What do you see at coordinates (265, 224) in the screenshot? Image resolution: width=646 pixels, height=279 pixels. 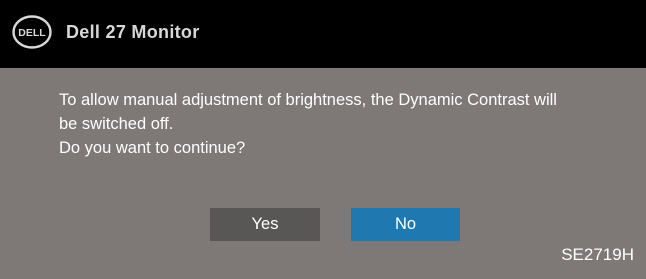 I see `yes-button: Yes` at bounding box center [265, 224].